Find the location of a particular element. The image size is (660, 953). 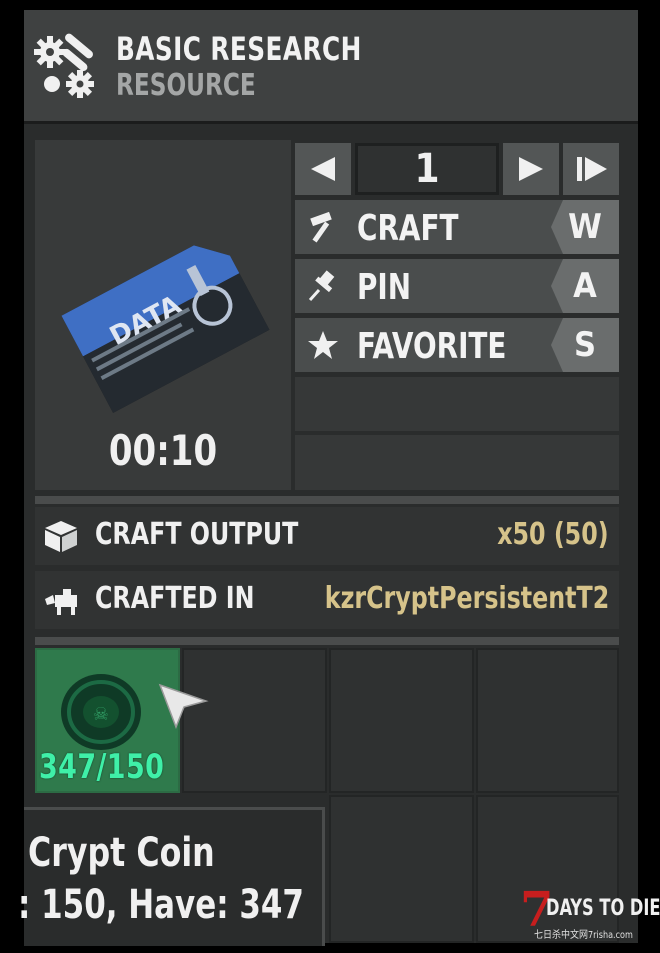

ingredient-count: 347/150 is located at coordinates (102, 767).